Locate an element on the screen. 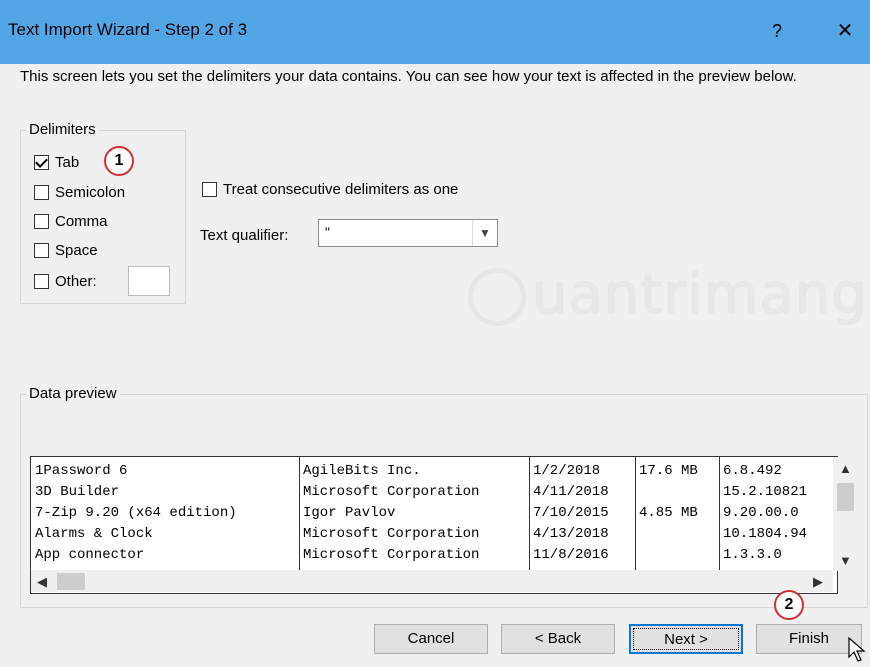  help-button: ? is located at coordinates (777, 31).